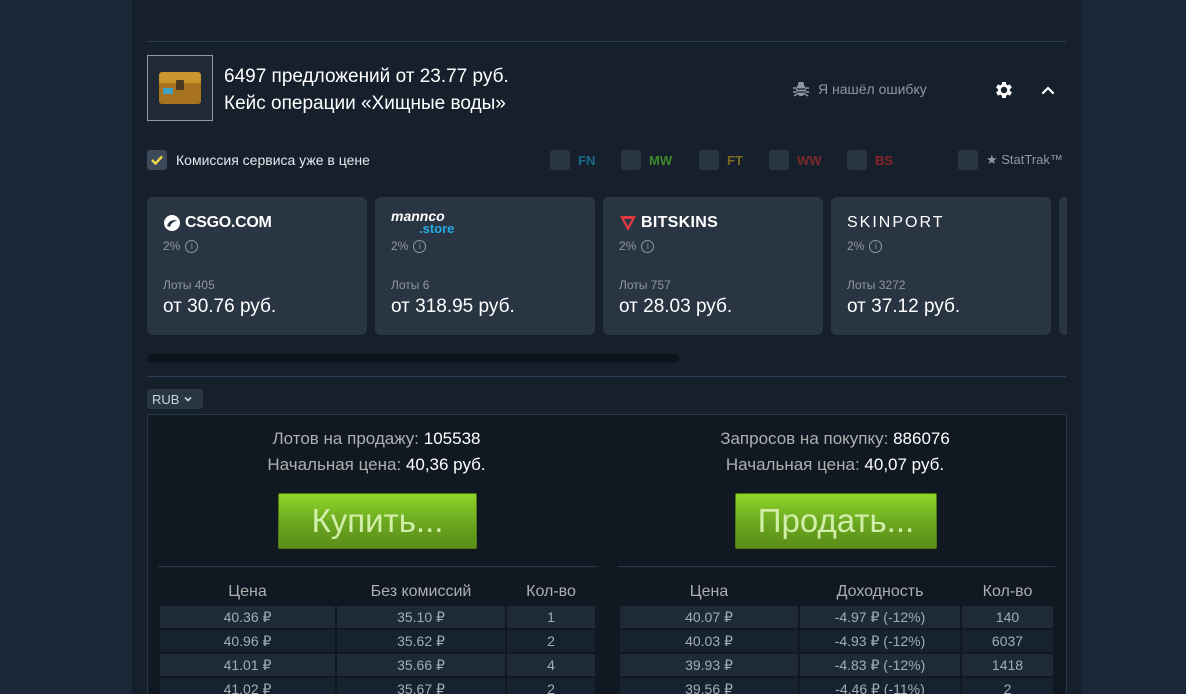 The width and height of the screenshot is (1186, 694). What do you see at coordinates (872, 89) in the screenshot?
I see `bug-report-label: Я нашёл ошибку` at bounding box center [872, 89].